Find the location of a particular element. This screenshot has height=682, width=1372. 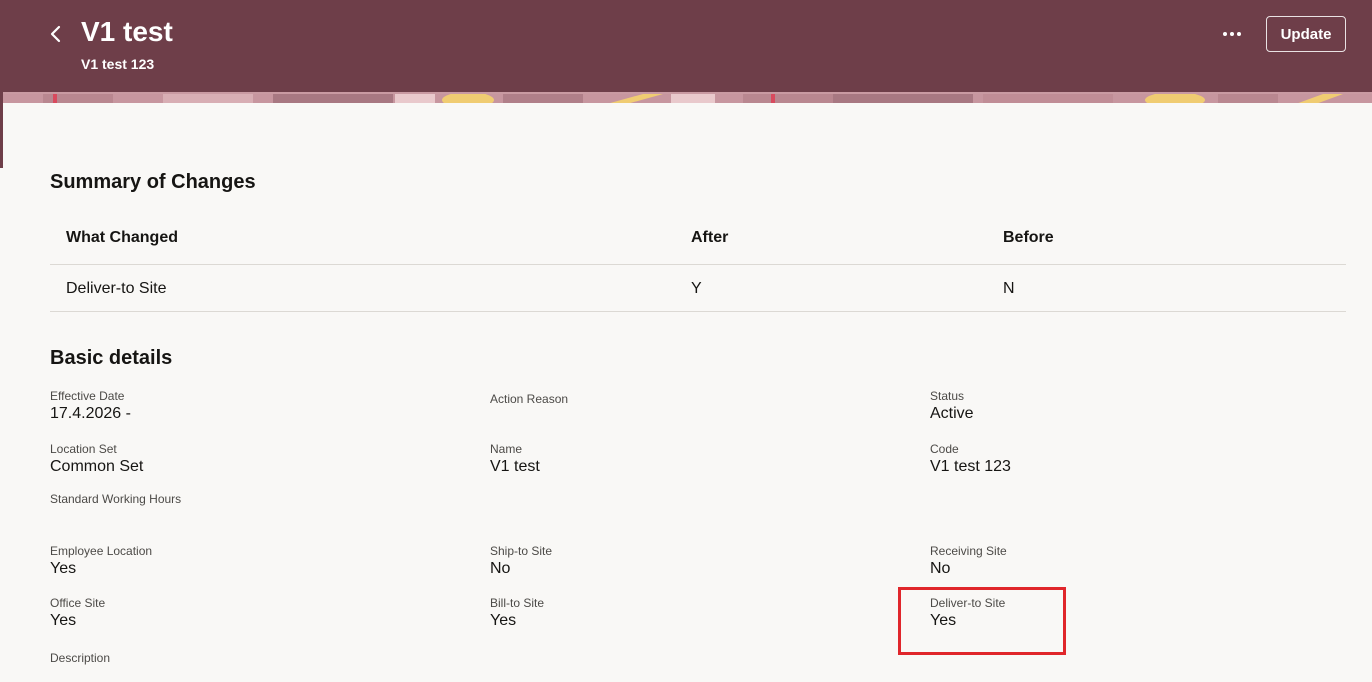

column-header-before: Before is located at coordinates (1028, 237).